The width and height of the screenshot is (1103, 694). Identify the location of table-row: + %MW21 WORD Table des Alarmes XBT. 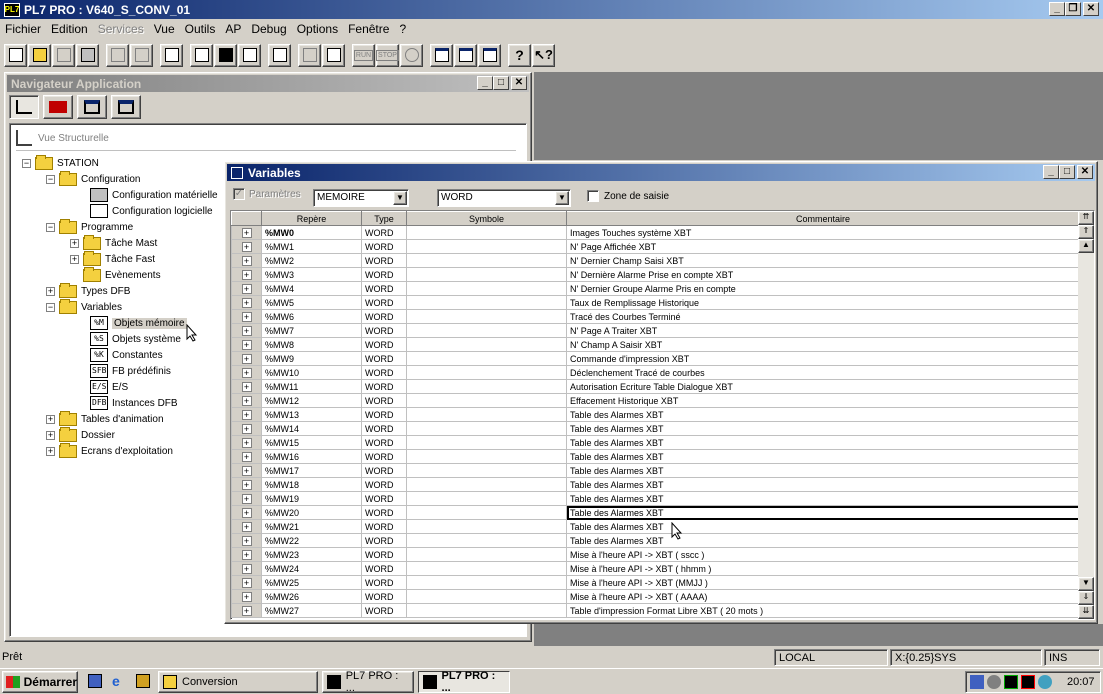
(655, 526).